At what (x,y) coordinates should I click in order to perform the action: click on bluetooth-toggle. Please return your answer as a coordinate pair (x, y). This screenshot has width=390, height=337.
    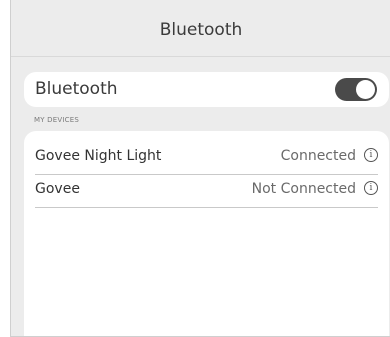
    Looking at the image, I should click on (356, 89).